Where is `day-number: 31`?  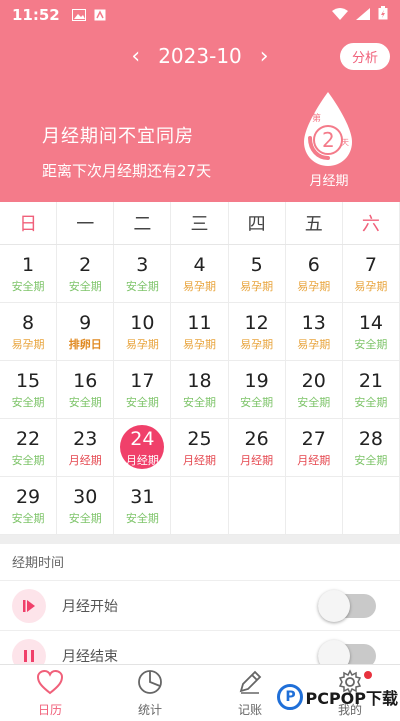
day-number: 31 is located at coordinates (142, 497).